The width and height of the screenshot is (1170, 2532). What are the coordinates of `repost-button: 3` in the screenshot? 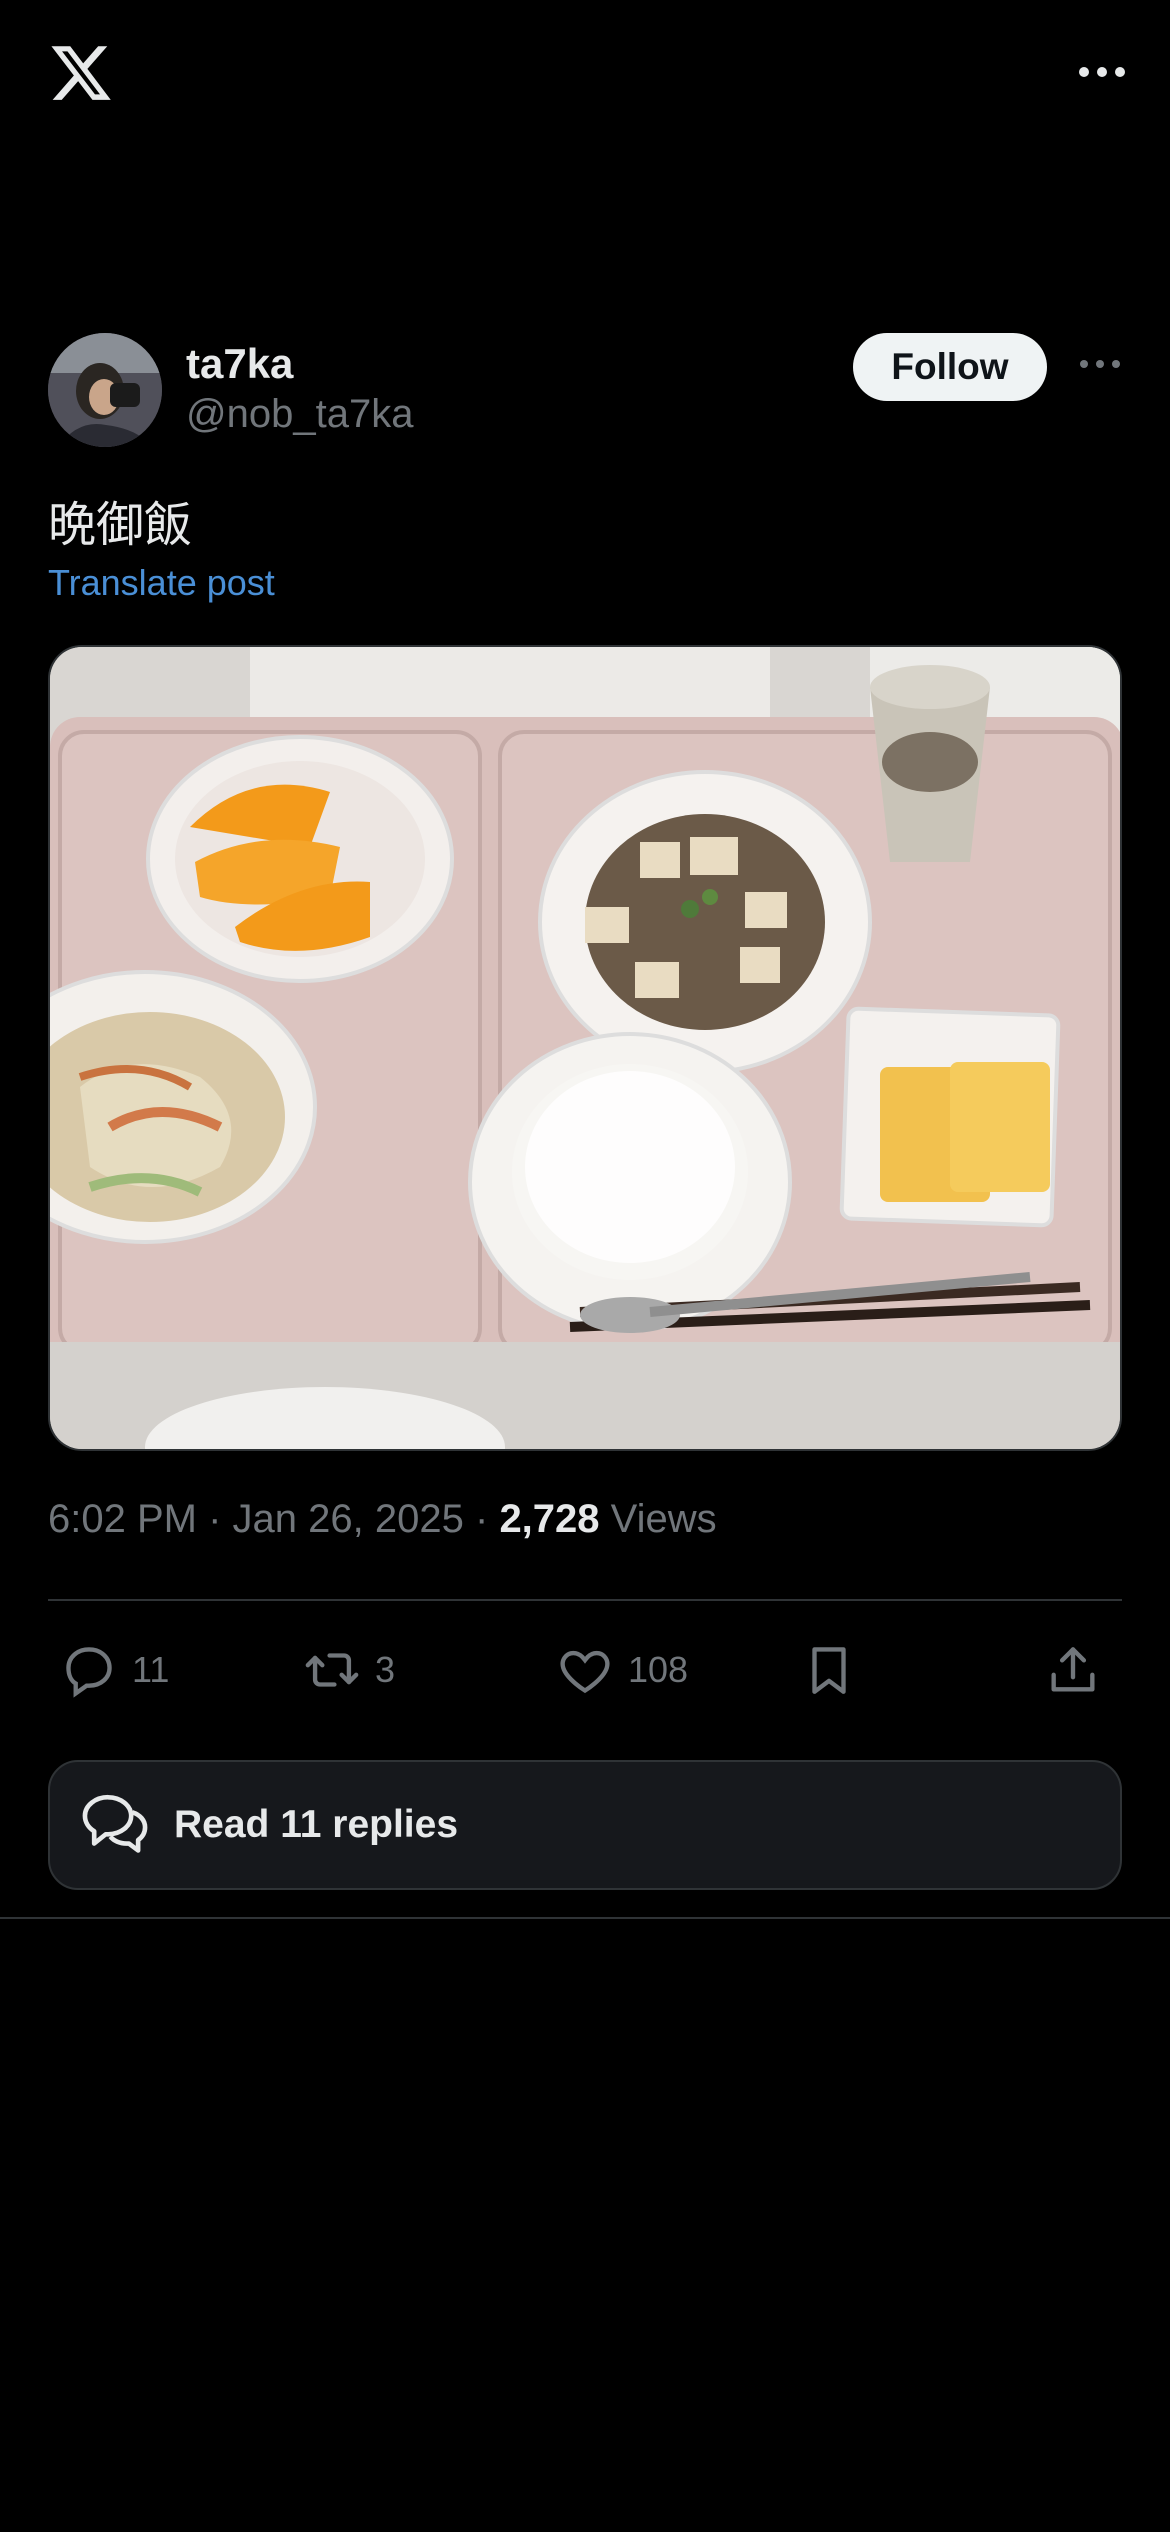 It's located at (349, 1670).